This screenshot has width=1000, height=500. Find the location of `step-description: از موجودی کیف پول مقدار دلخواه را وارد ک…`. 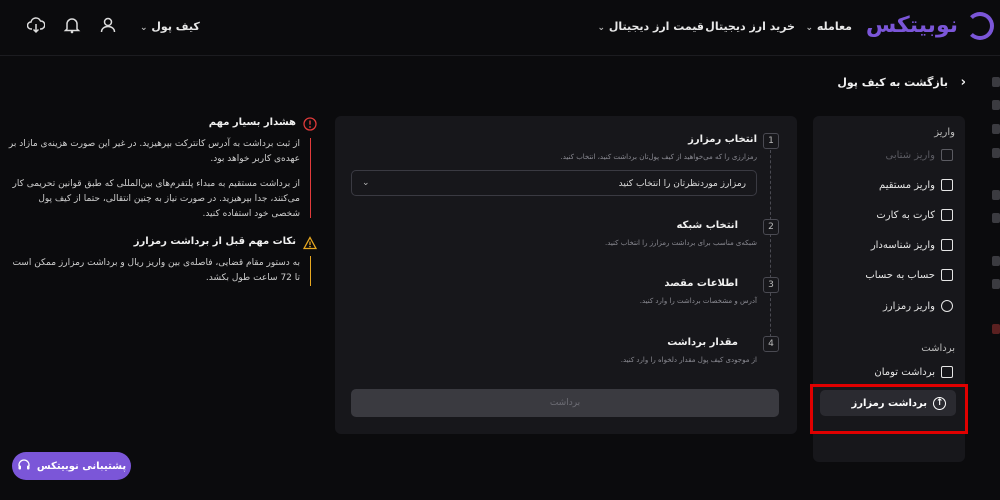

step-description: از موجودی کیف پول مقدار دلخواه را وارد ک… is located at coordinates (688, 360).